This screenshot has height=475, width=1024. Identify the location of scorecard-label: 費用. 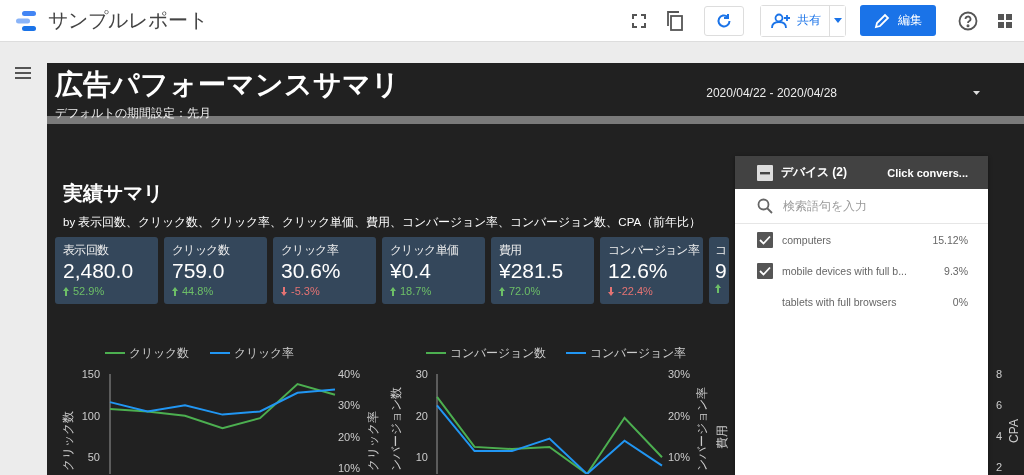
(510, 250).